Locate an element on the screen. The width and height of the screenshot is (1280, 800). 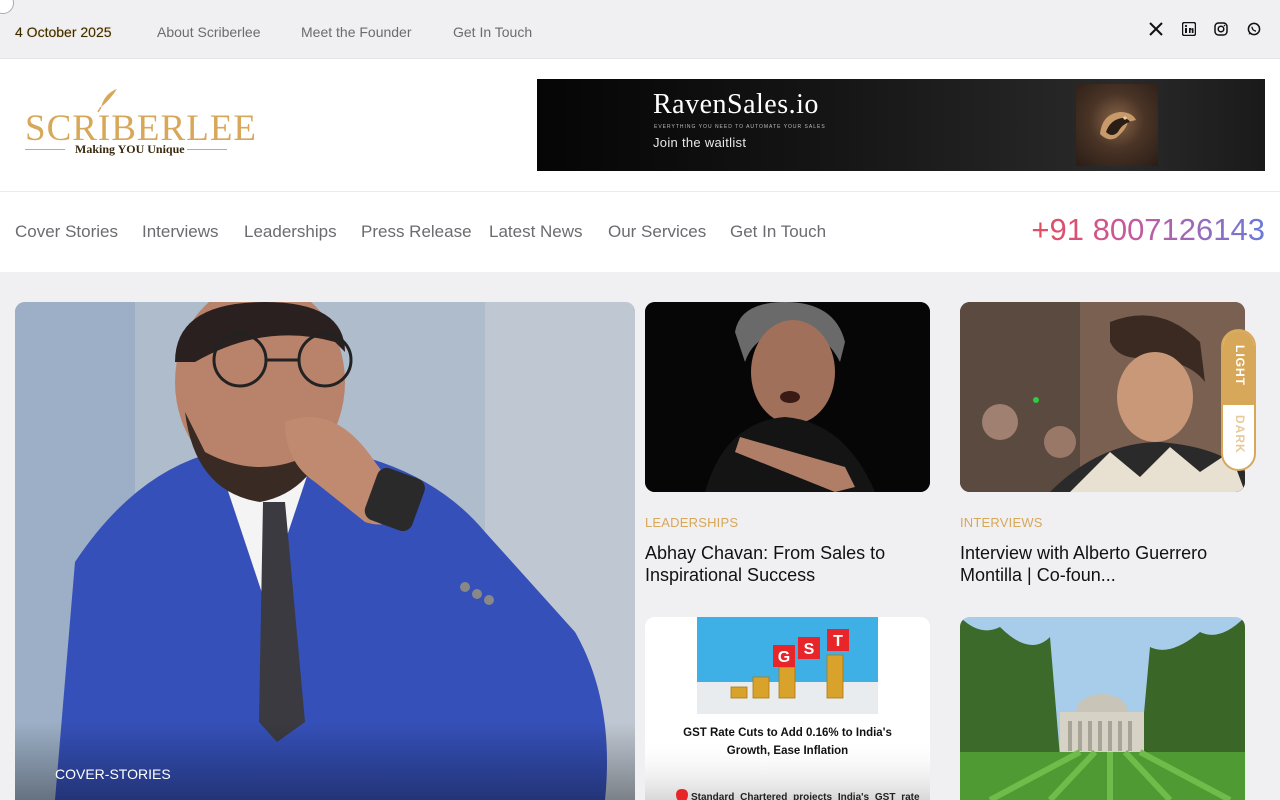
gst-letter-g: G is located at coordinates (784, 657).